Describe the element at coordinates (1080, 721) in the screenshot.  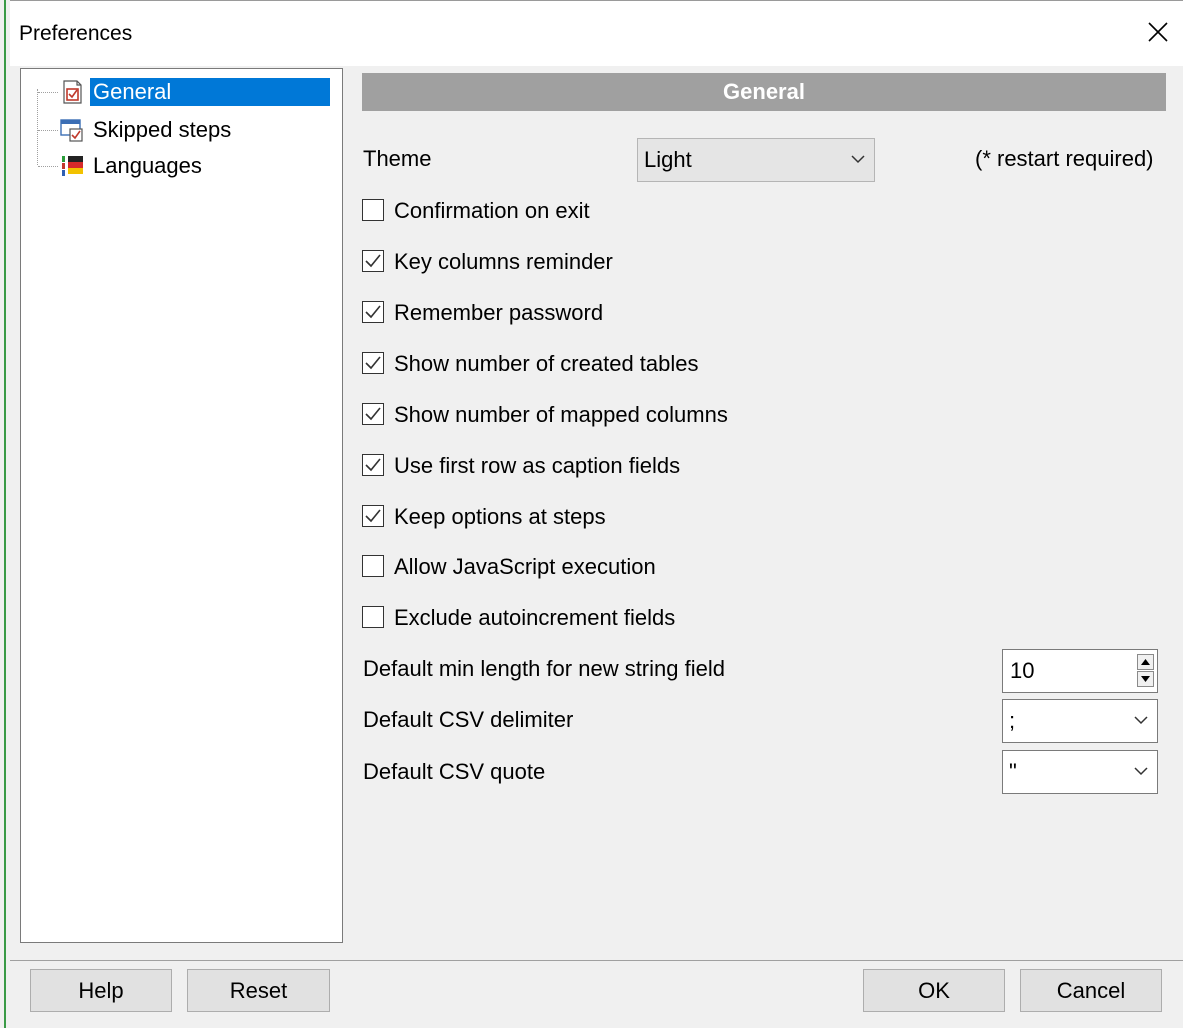
I see `csv-delimiter-select: ;` at that location.